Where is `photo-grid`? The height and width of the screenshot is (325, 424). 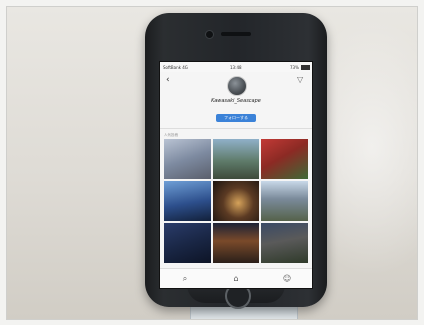 photo-grid is located at coordinates (236, 201).